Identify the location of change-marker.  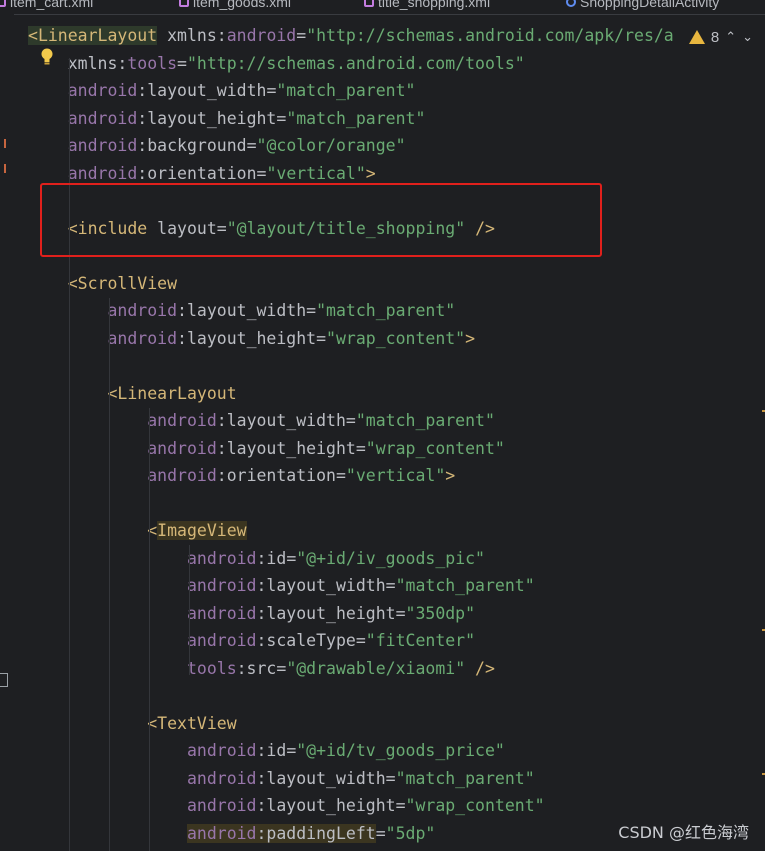
(3, 168).